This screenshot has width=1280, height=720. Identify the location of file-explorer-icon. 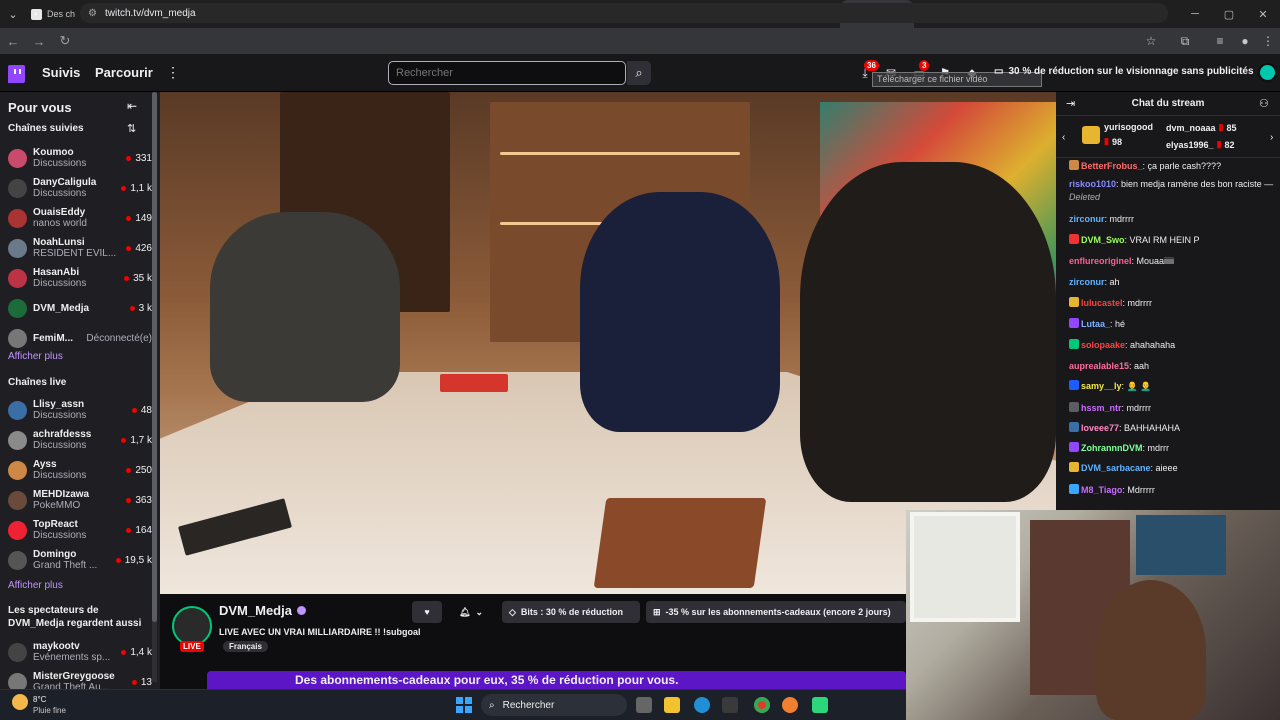
(672, 705).